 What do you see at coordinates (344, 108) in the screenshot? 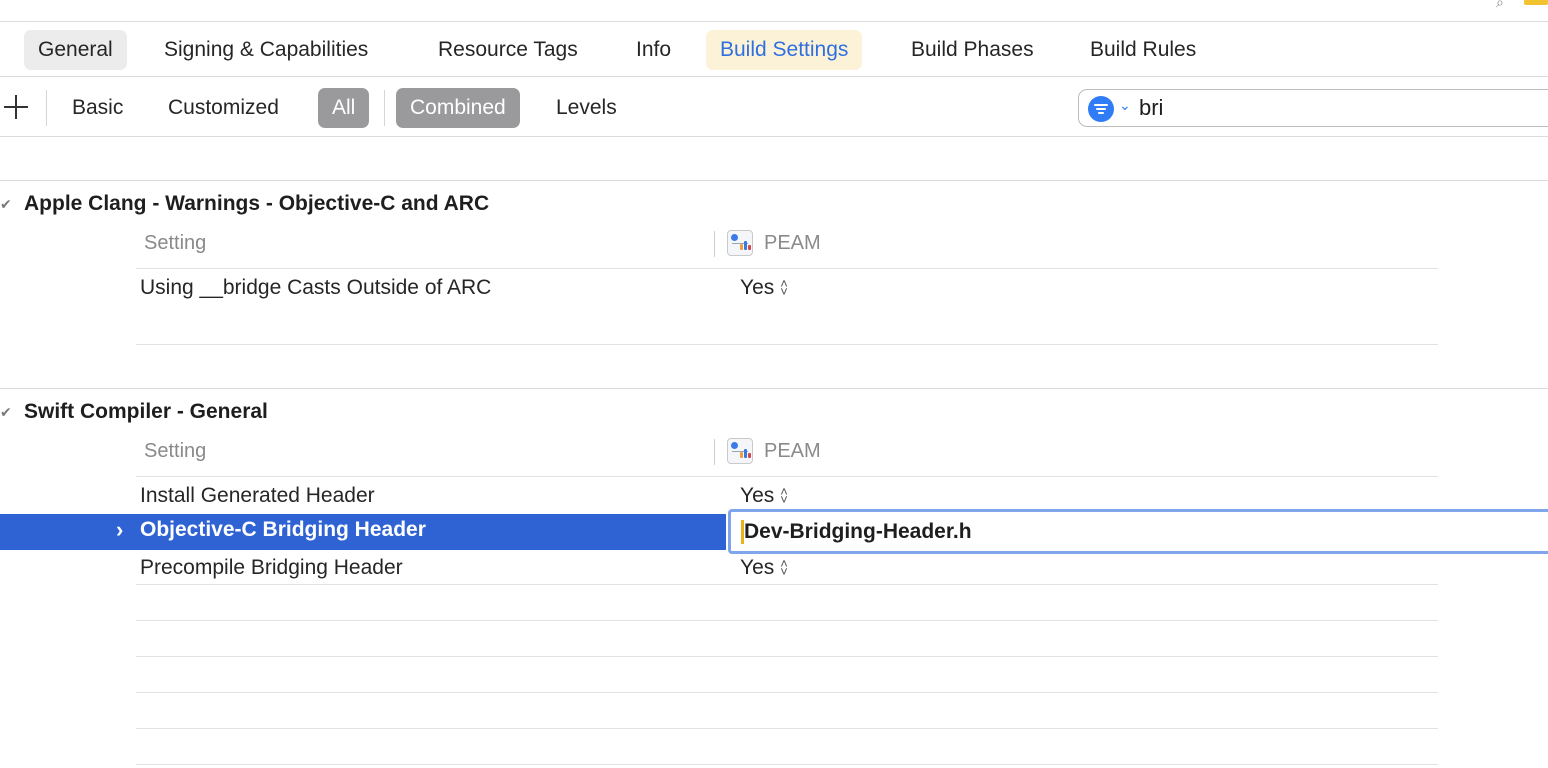
I see `scope-all: All` at bounding box center [344, 108].